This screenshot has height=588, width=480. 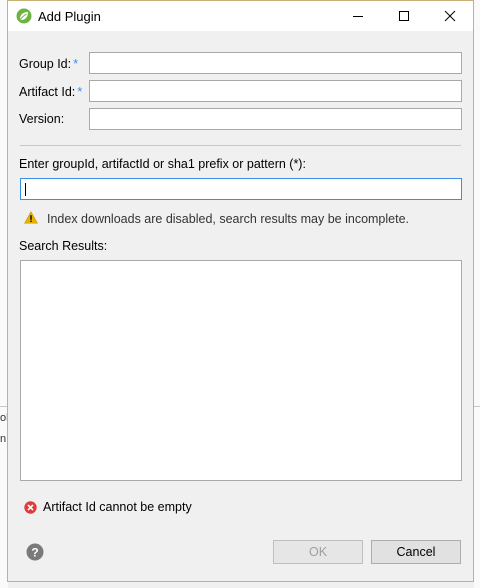 What do you see at coordinates (241, 189) in the screenshot?
I see `search-input` at bounding box center [241, 189].